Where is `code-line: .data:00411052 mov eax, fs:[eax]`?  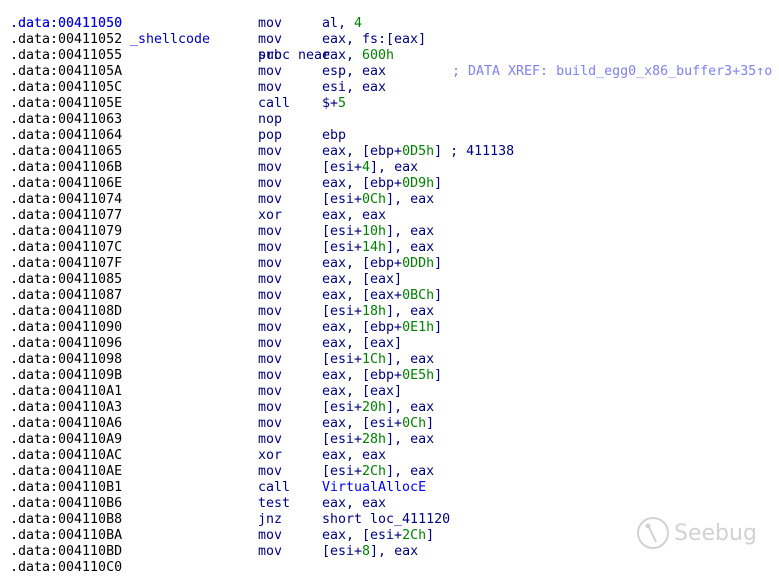
code-line: .data:00411052 mov eax, fs:[eax] is located at coordinates (389, 40).